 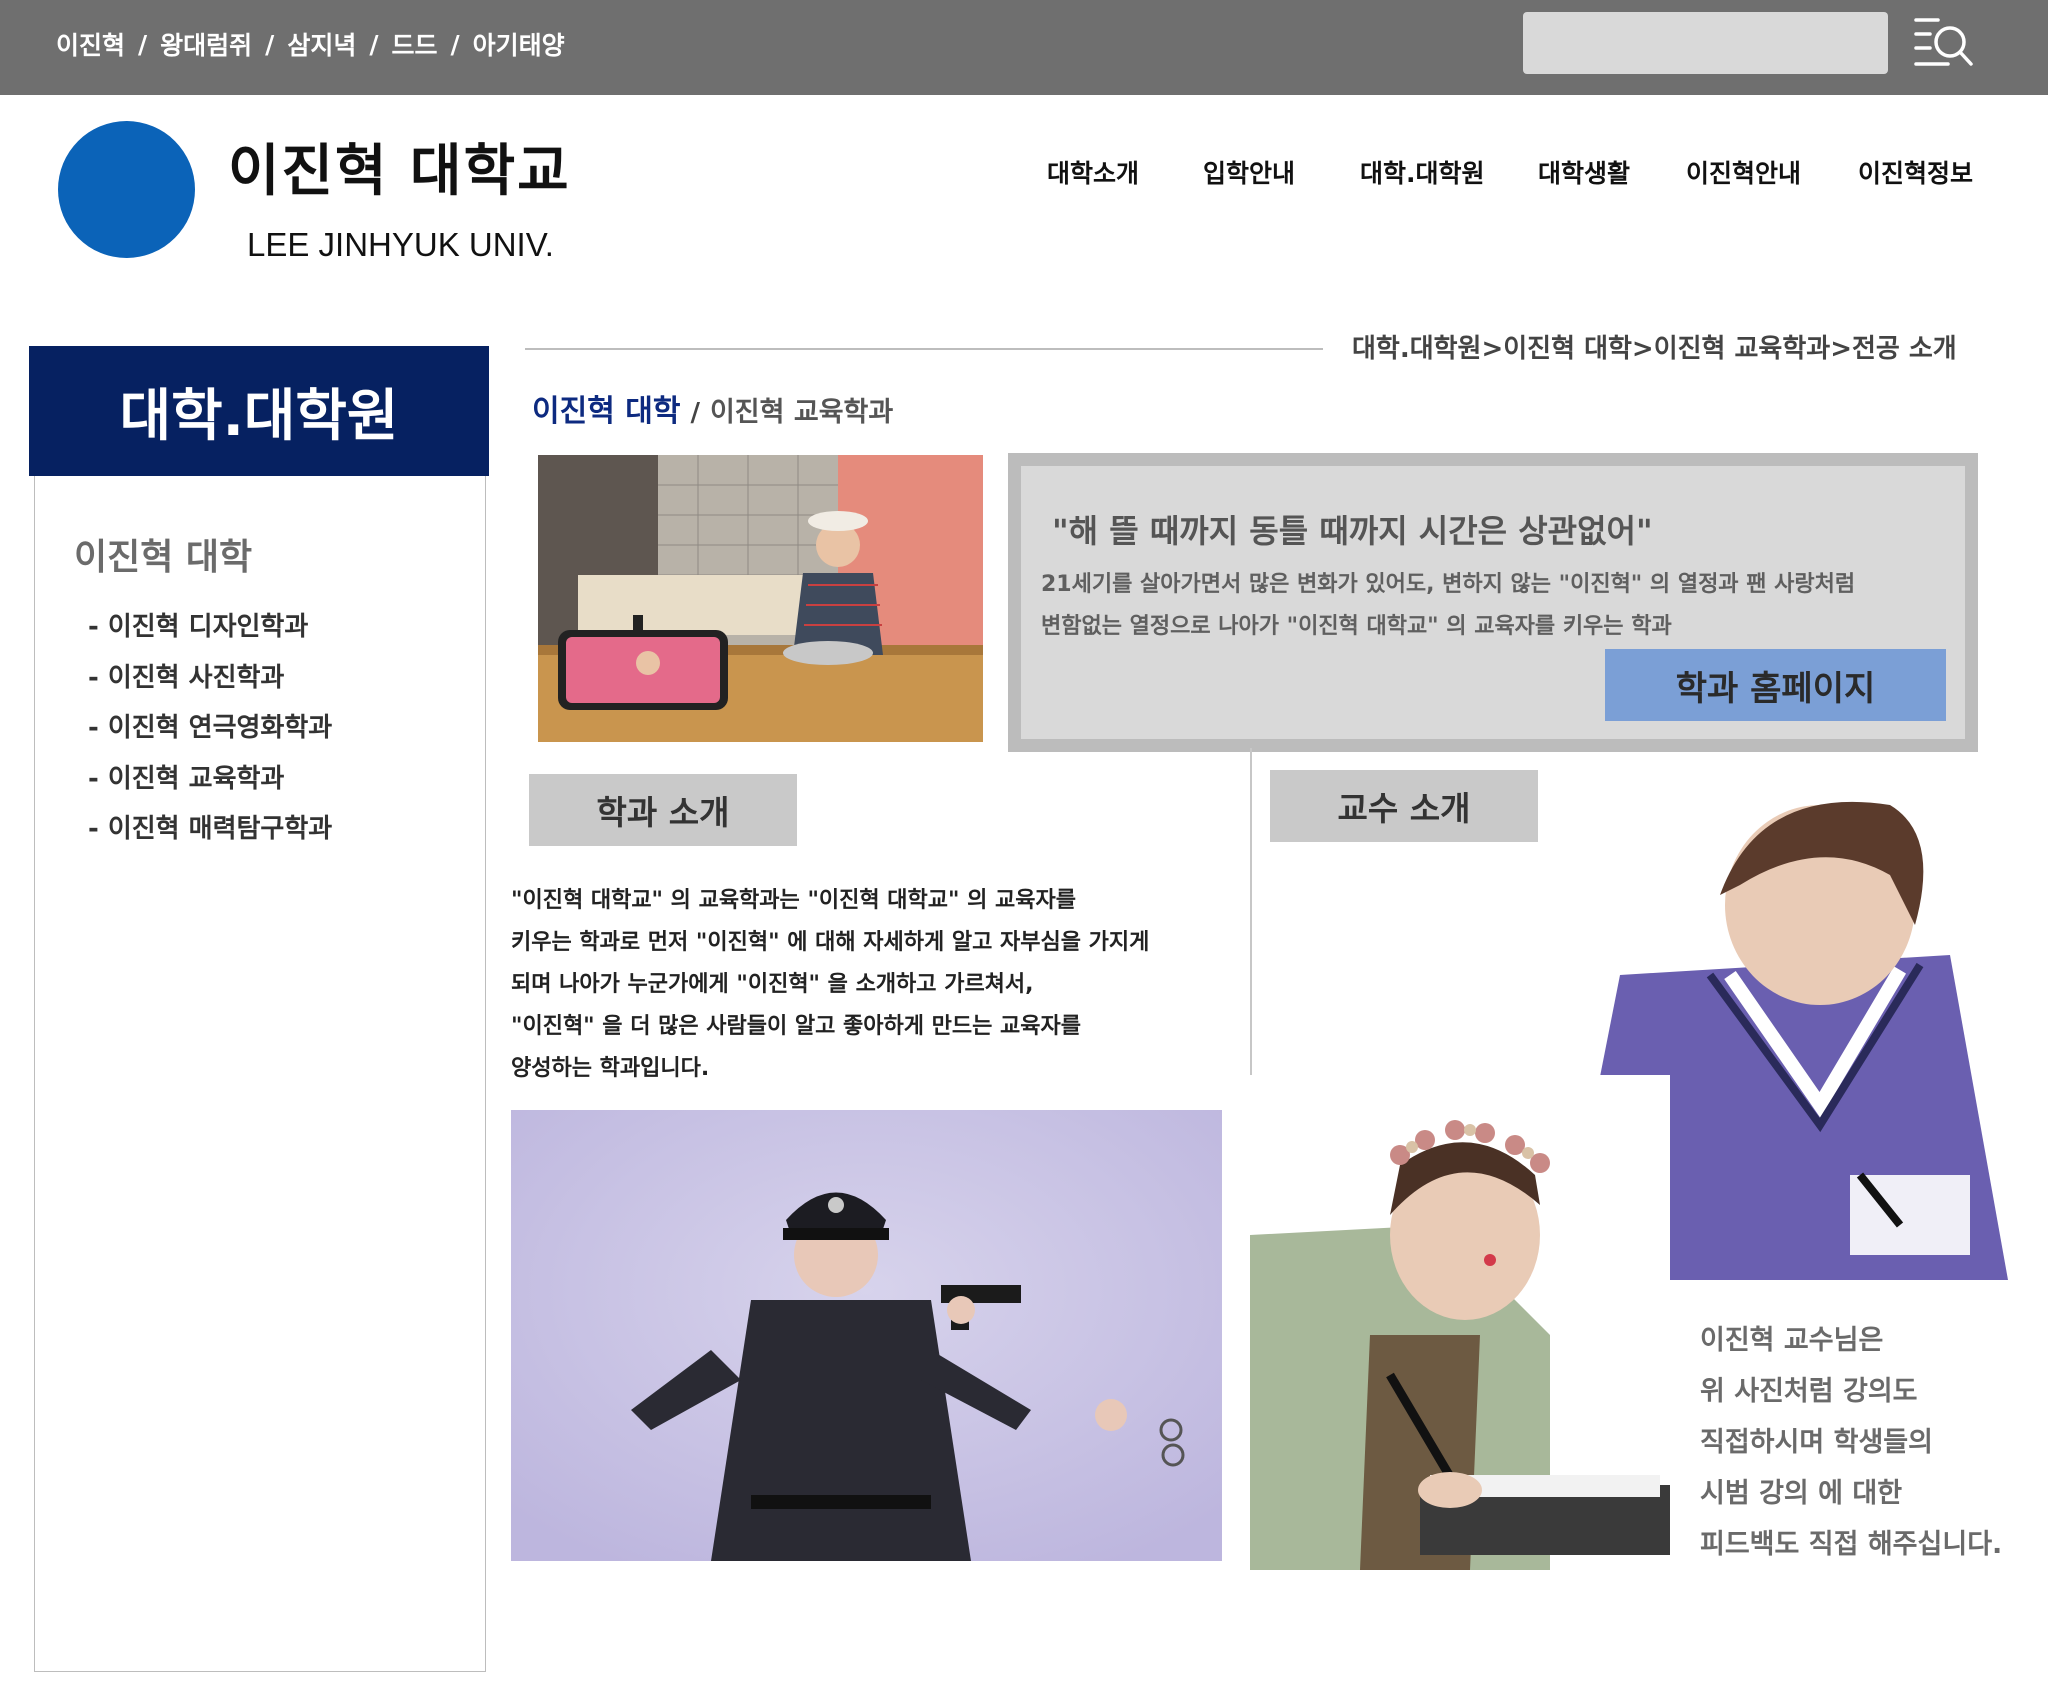 What do you see at coordinates (1404, 806) in the screenshot?
I see `professor-intro-label: 교수 소개` at bounding box center [1404, 806].